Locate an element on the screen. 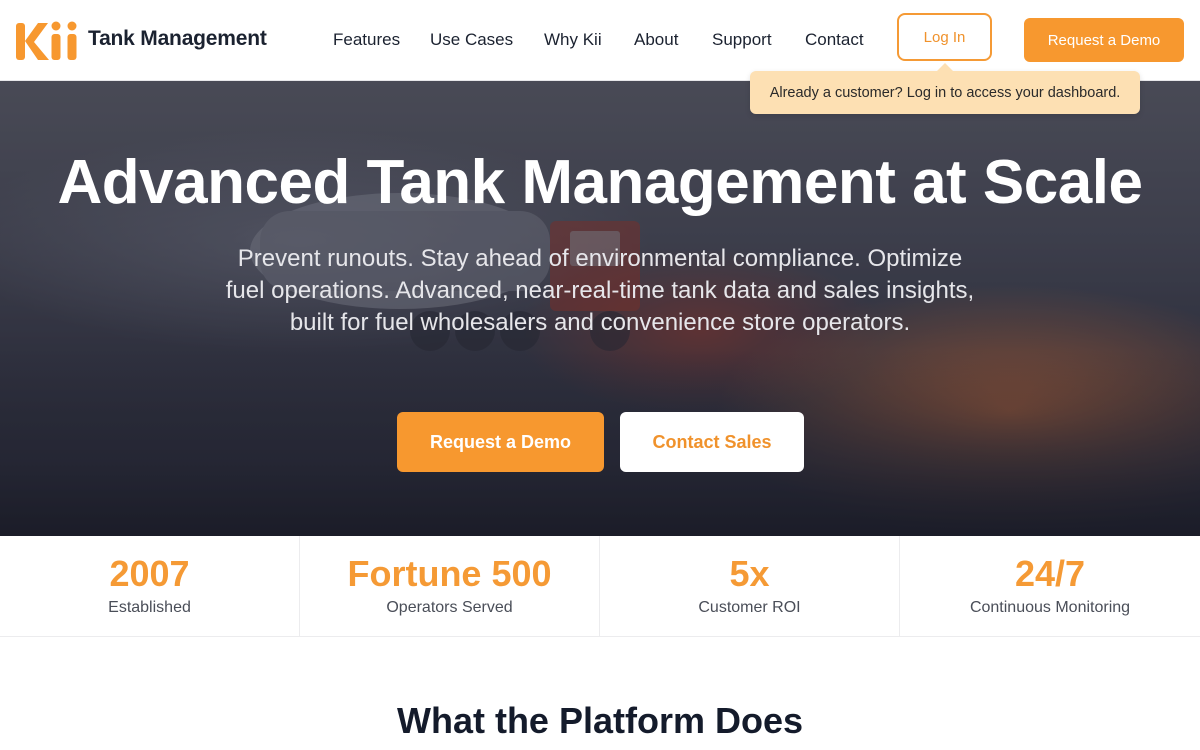 The height and width of the screenshot is (750, 1200). stat-value: 2007 is located at coordinates (149, 573).